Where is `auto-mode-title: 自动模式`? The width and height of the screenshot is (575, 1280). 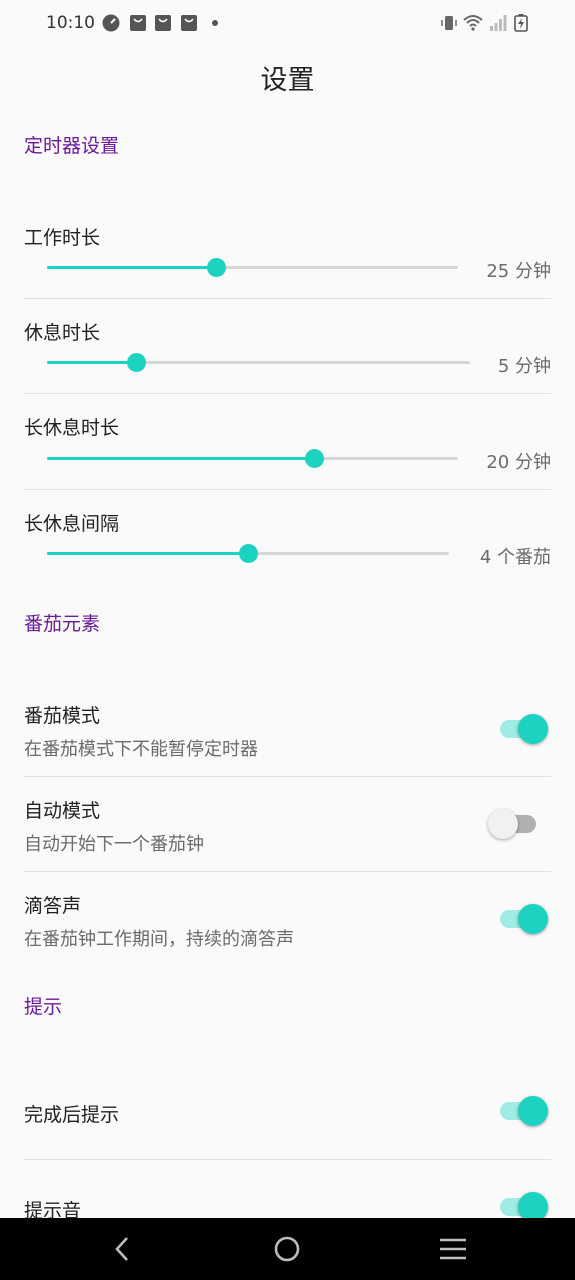 auto-mode-title: 自动模式 is located at coordinates (62, 811).